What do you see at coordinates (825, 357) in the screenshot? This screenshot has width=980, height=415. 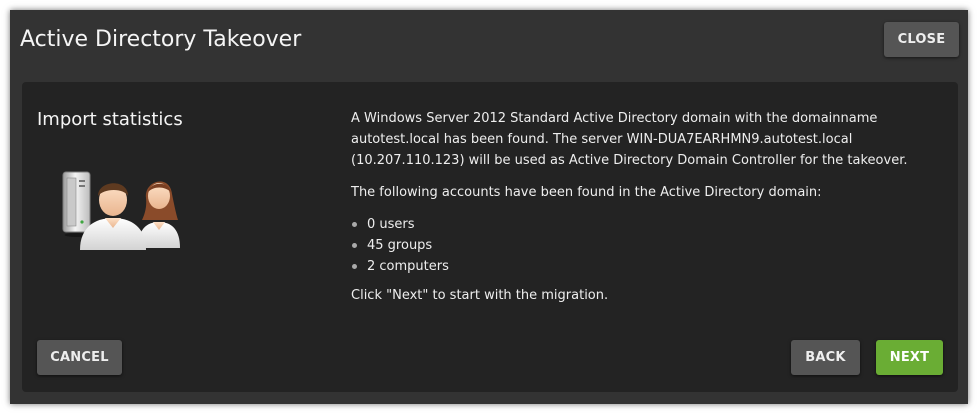 I see `back-button: BACK` at bounding box center [825, 357].